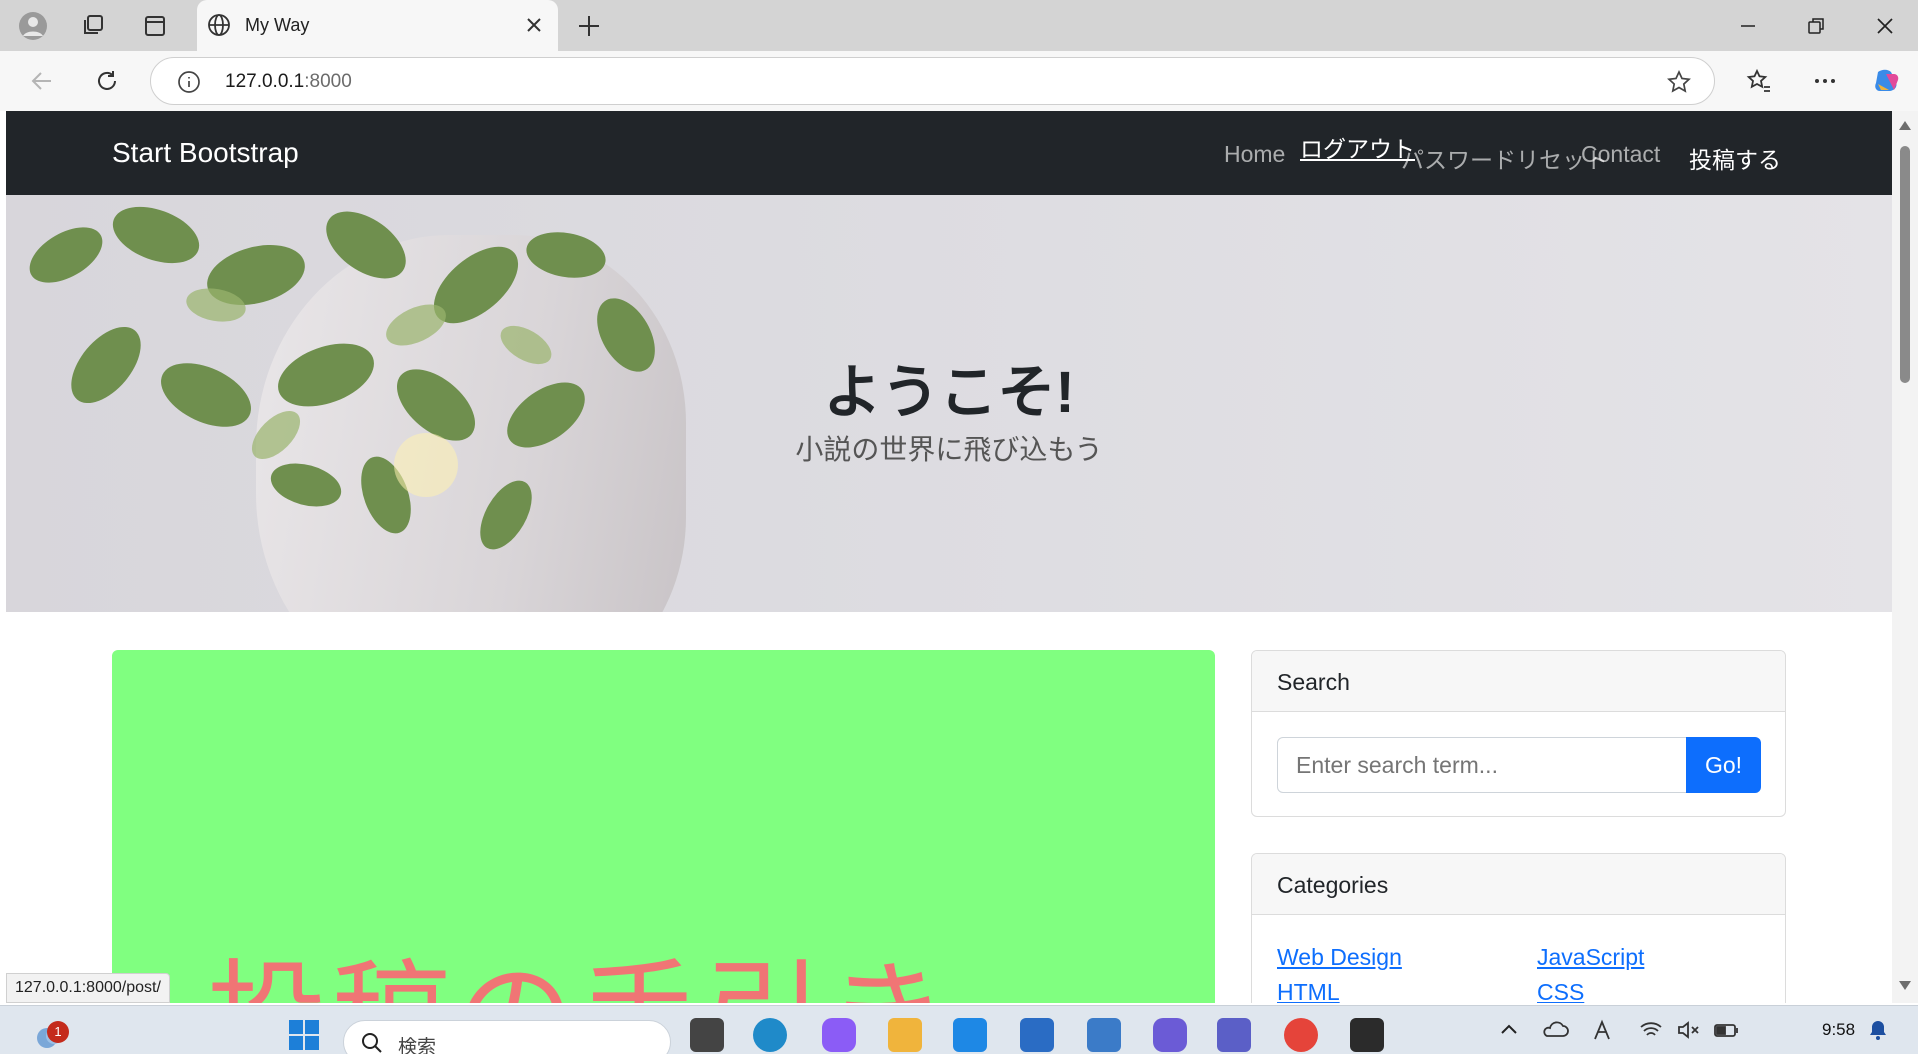 This screenshot has width=1918, height=1054. I want to click on terminal-icon, so click(1367, 1035).